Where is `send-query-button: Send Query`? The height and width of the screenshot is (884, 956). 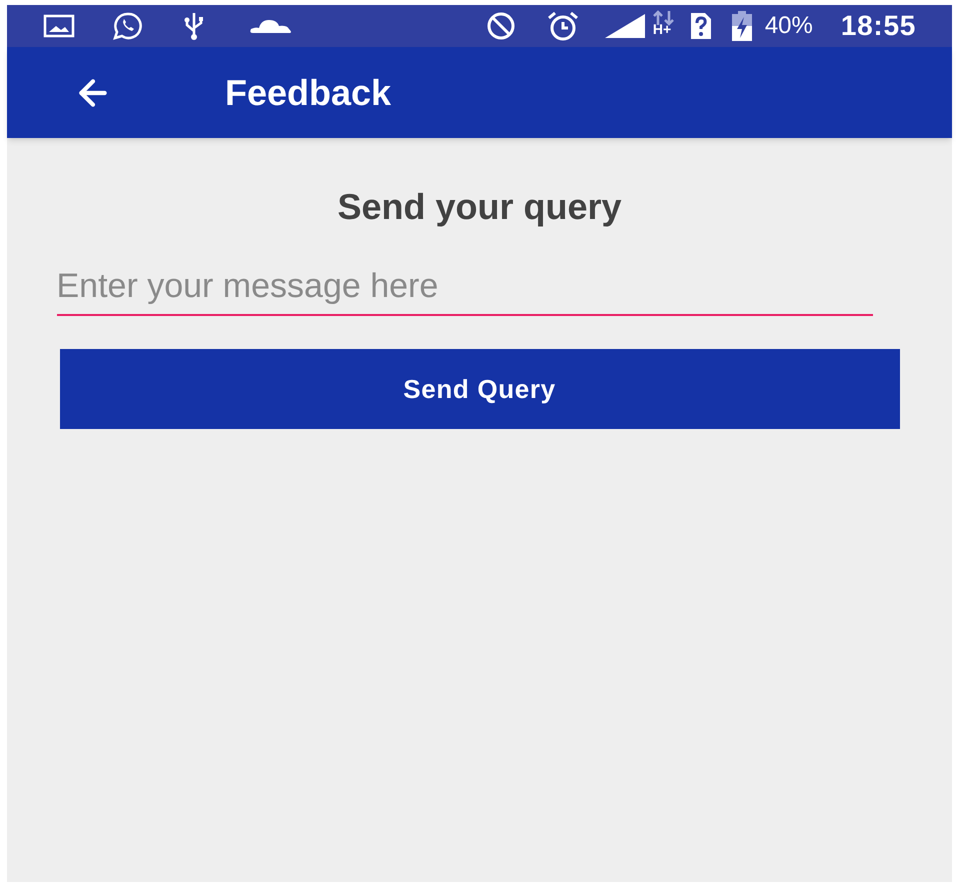 send-query-button: Send Query is located at coordinates (480, 389).